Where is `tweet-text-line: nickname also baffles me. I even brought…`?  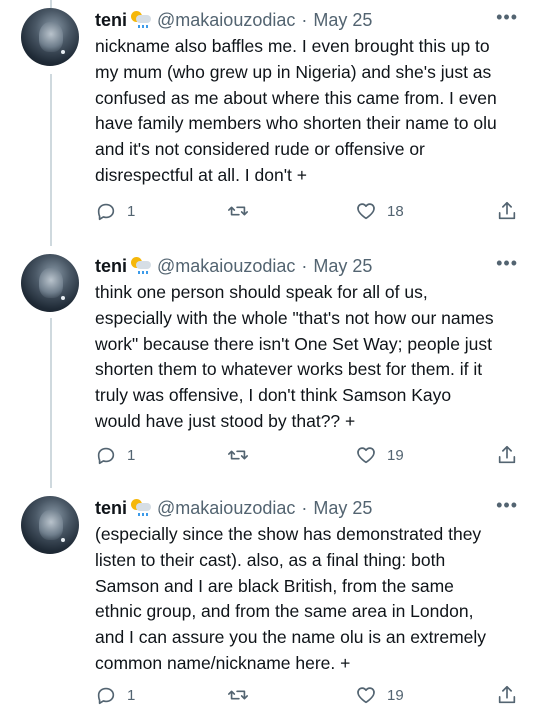
tweet-text-line: nickname also baffles me. I even brought… is located at coordinates (292, 46).